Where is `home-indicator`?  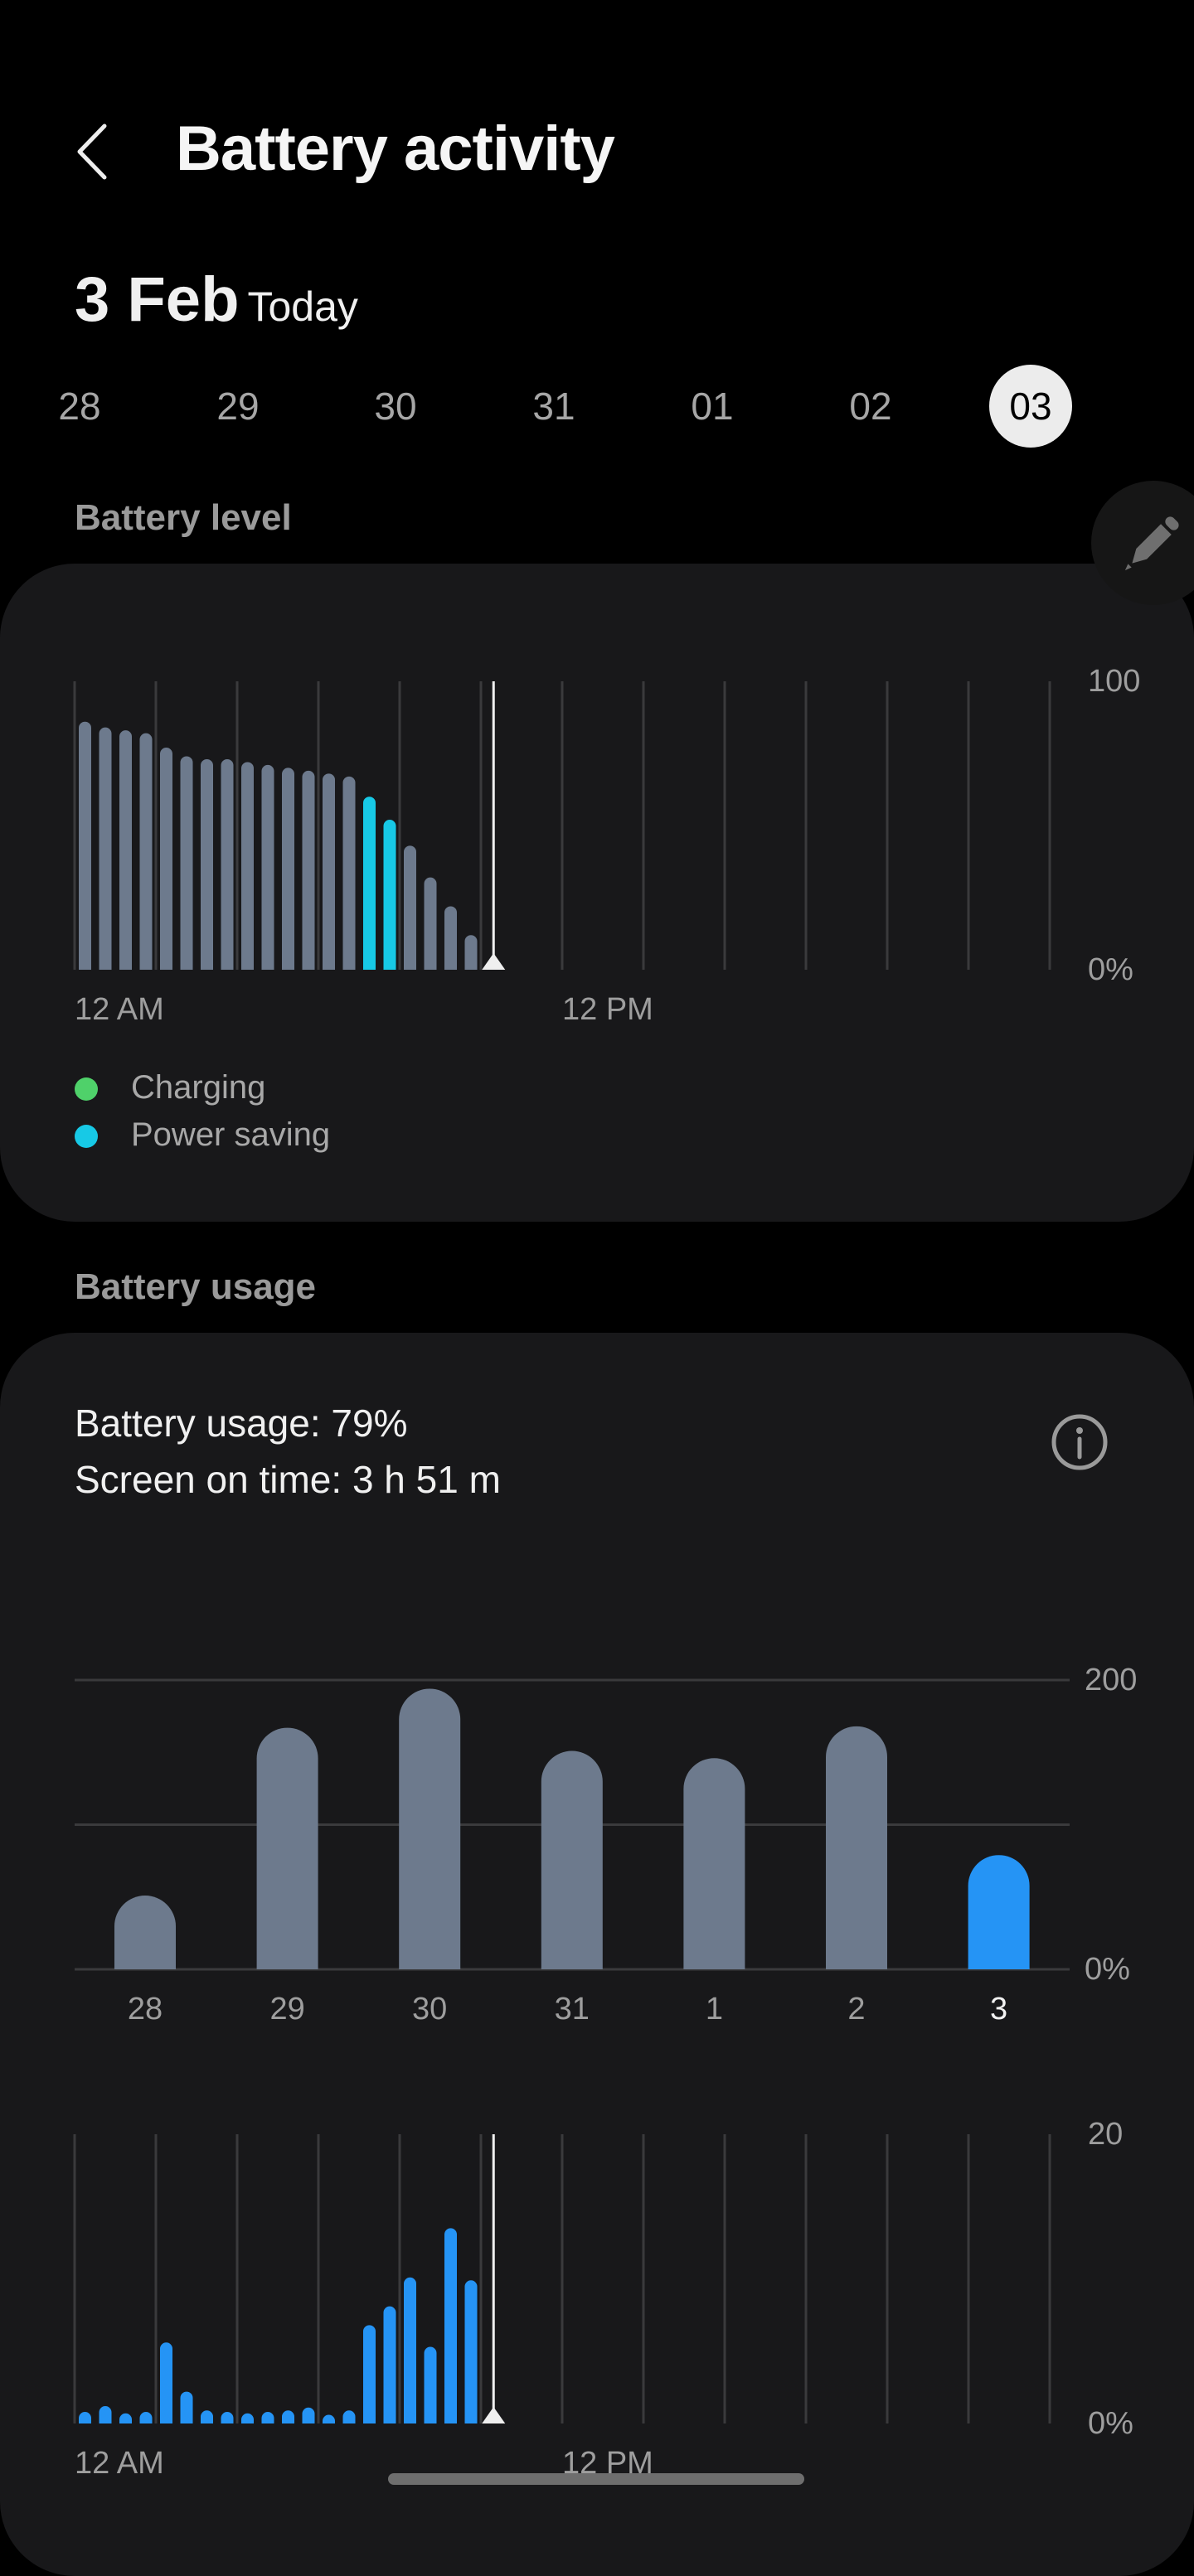 home-indicator is located at coordinates (596, 2479).